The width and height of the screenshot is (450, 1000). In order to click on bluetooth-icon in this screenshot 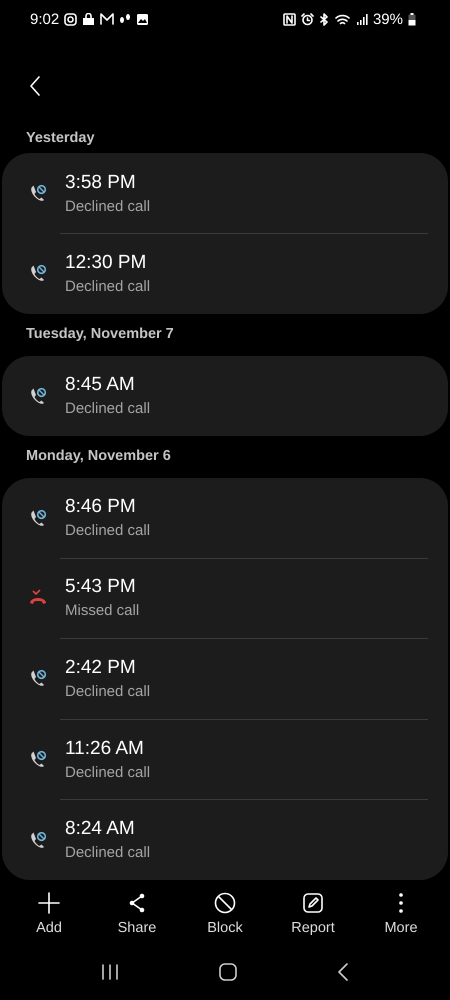, I will do `click(324, 19)`.